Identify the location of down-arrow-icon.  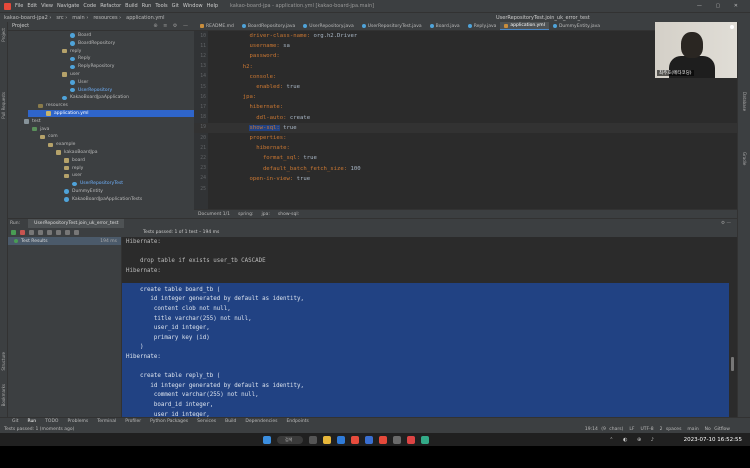
(76, 232).